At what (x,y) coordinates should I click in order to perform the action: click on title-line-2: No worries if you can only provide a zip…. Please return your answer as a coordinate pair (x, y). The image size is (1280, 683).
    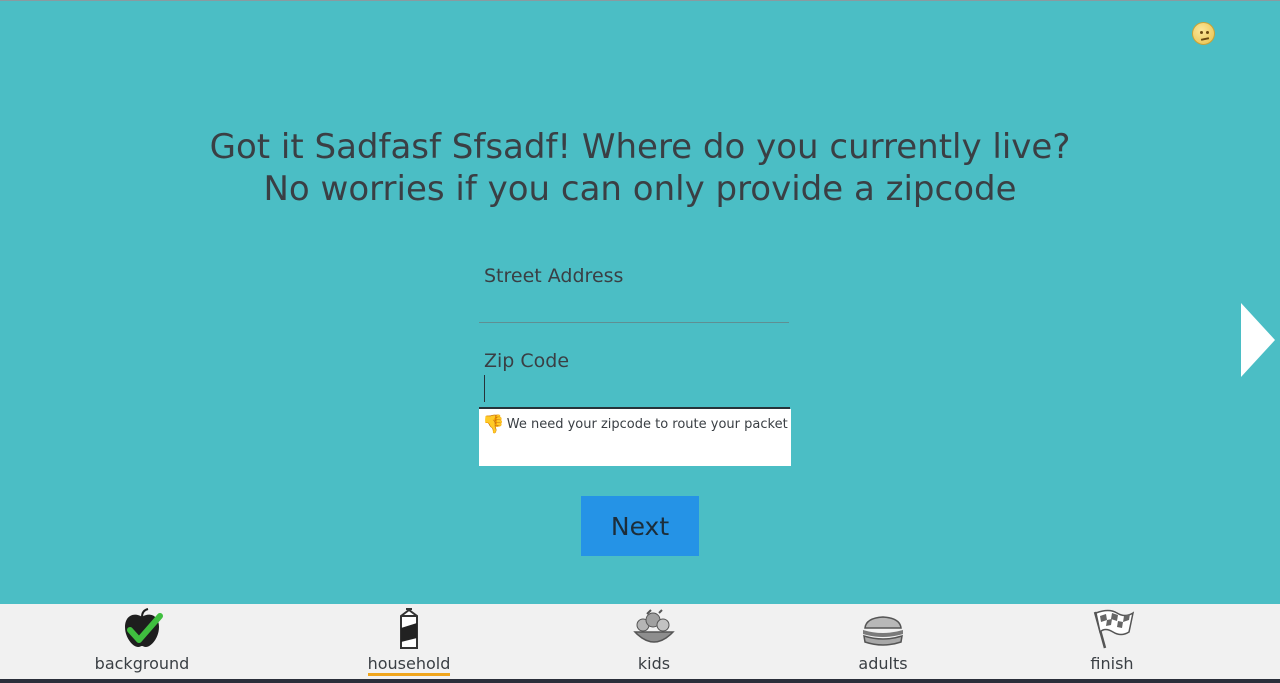
    Looking at the image, I should click on (640, 189).